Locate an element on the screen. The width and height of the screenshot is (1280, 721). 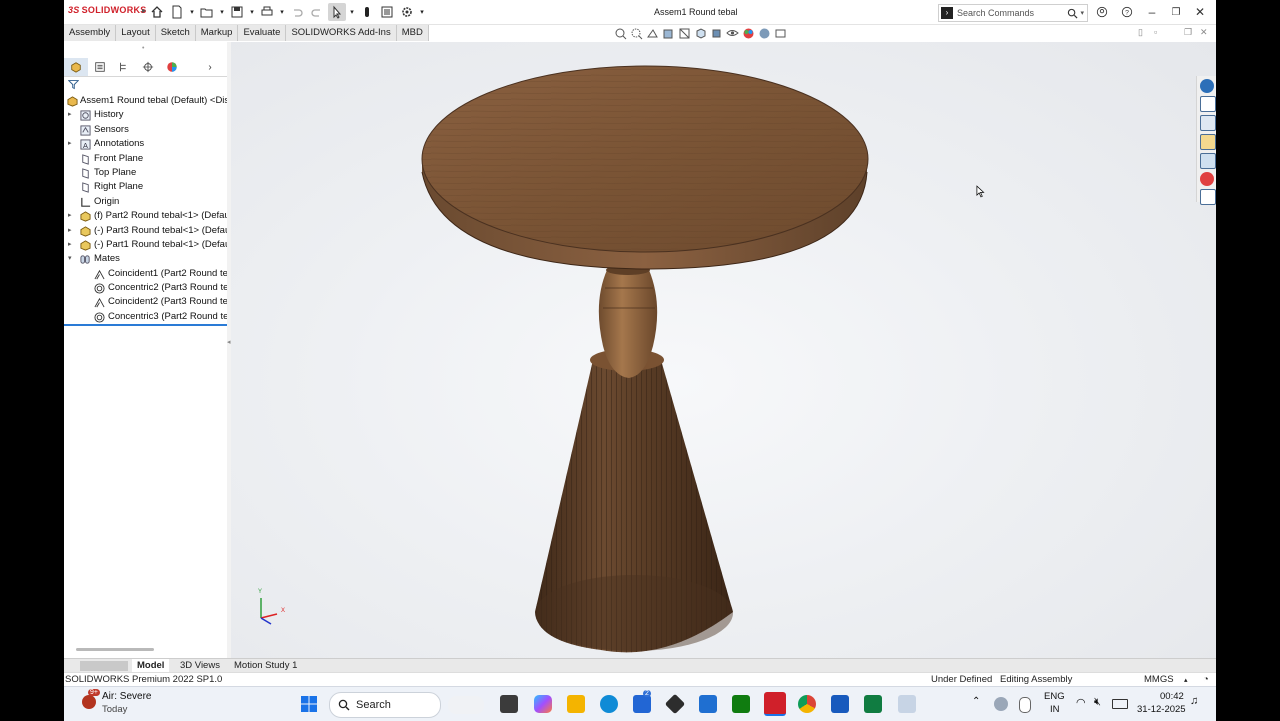
battery-icon is located at coordinates (1120, 704).